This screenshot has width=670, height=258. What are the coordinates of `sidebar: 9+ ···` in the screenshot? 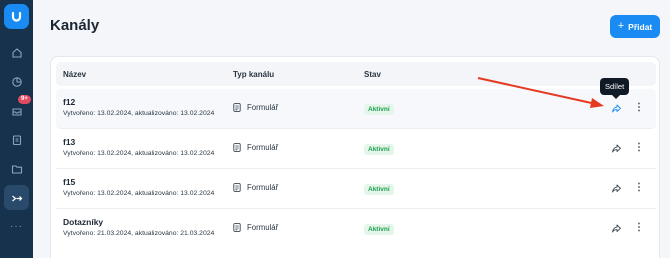 It's located at (16, 129).